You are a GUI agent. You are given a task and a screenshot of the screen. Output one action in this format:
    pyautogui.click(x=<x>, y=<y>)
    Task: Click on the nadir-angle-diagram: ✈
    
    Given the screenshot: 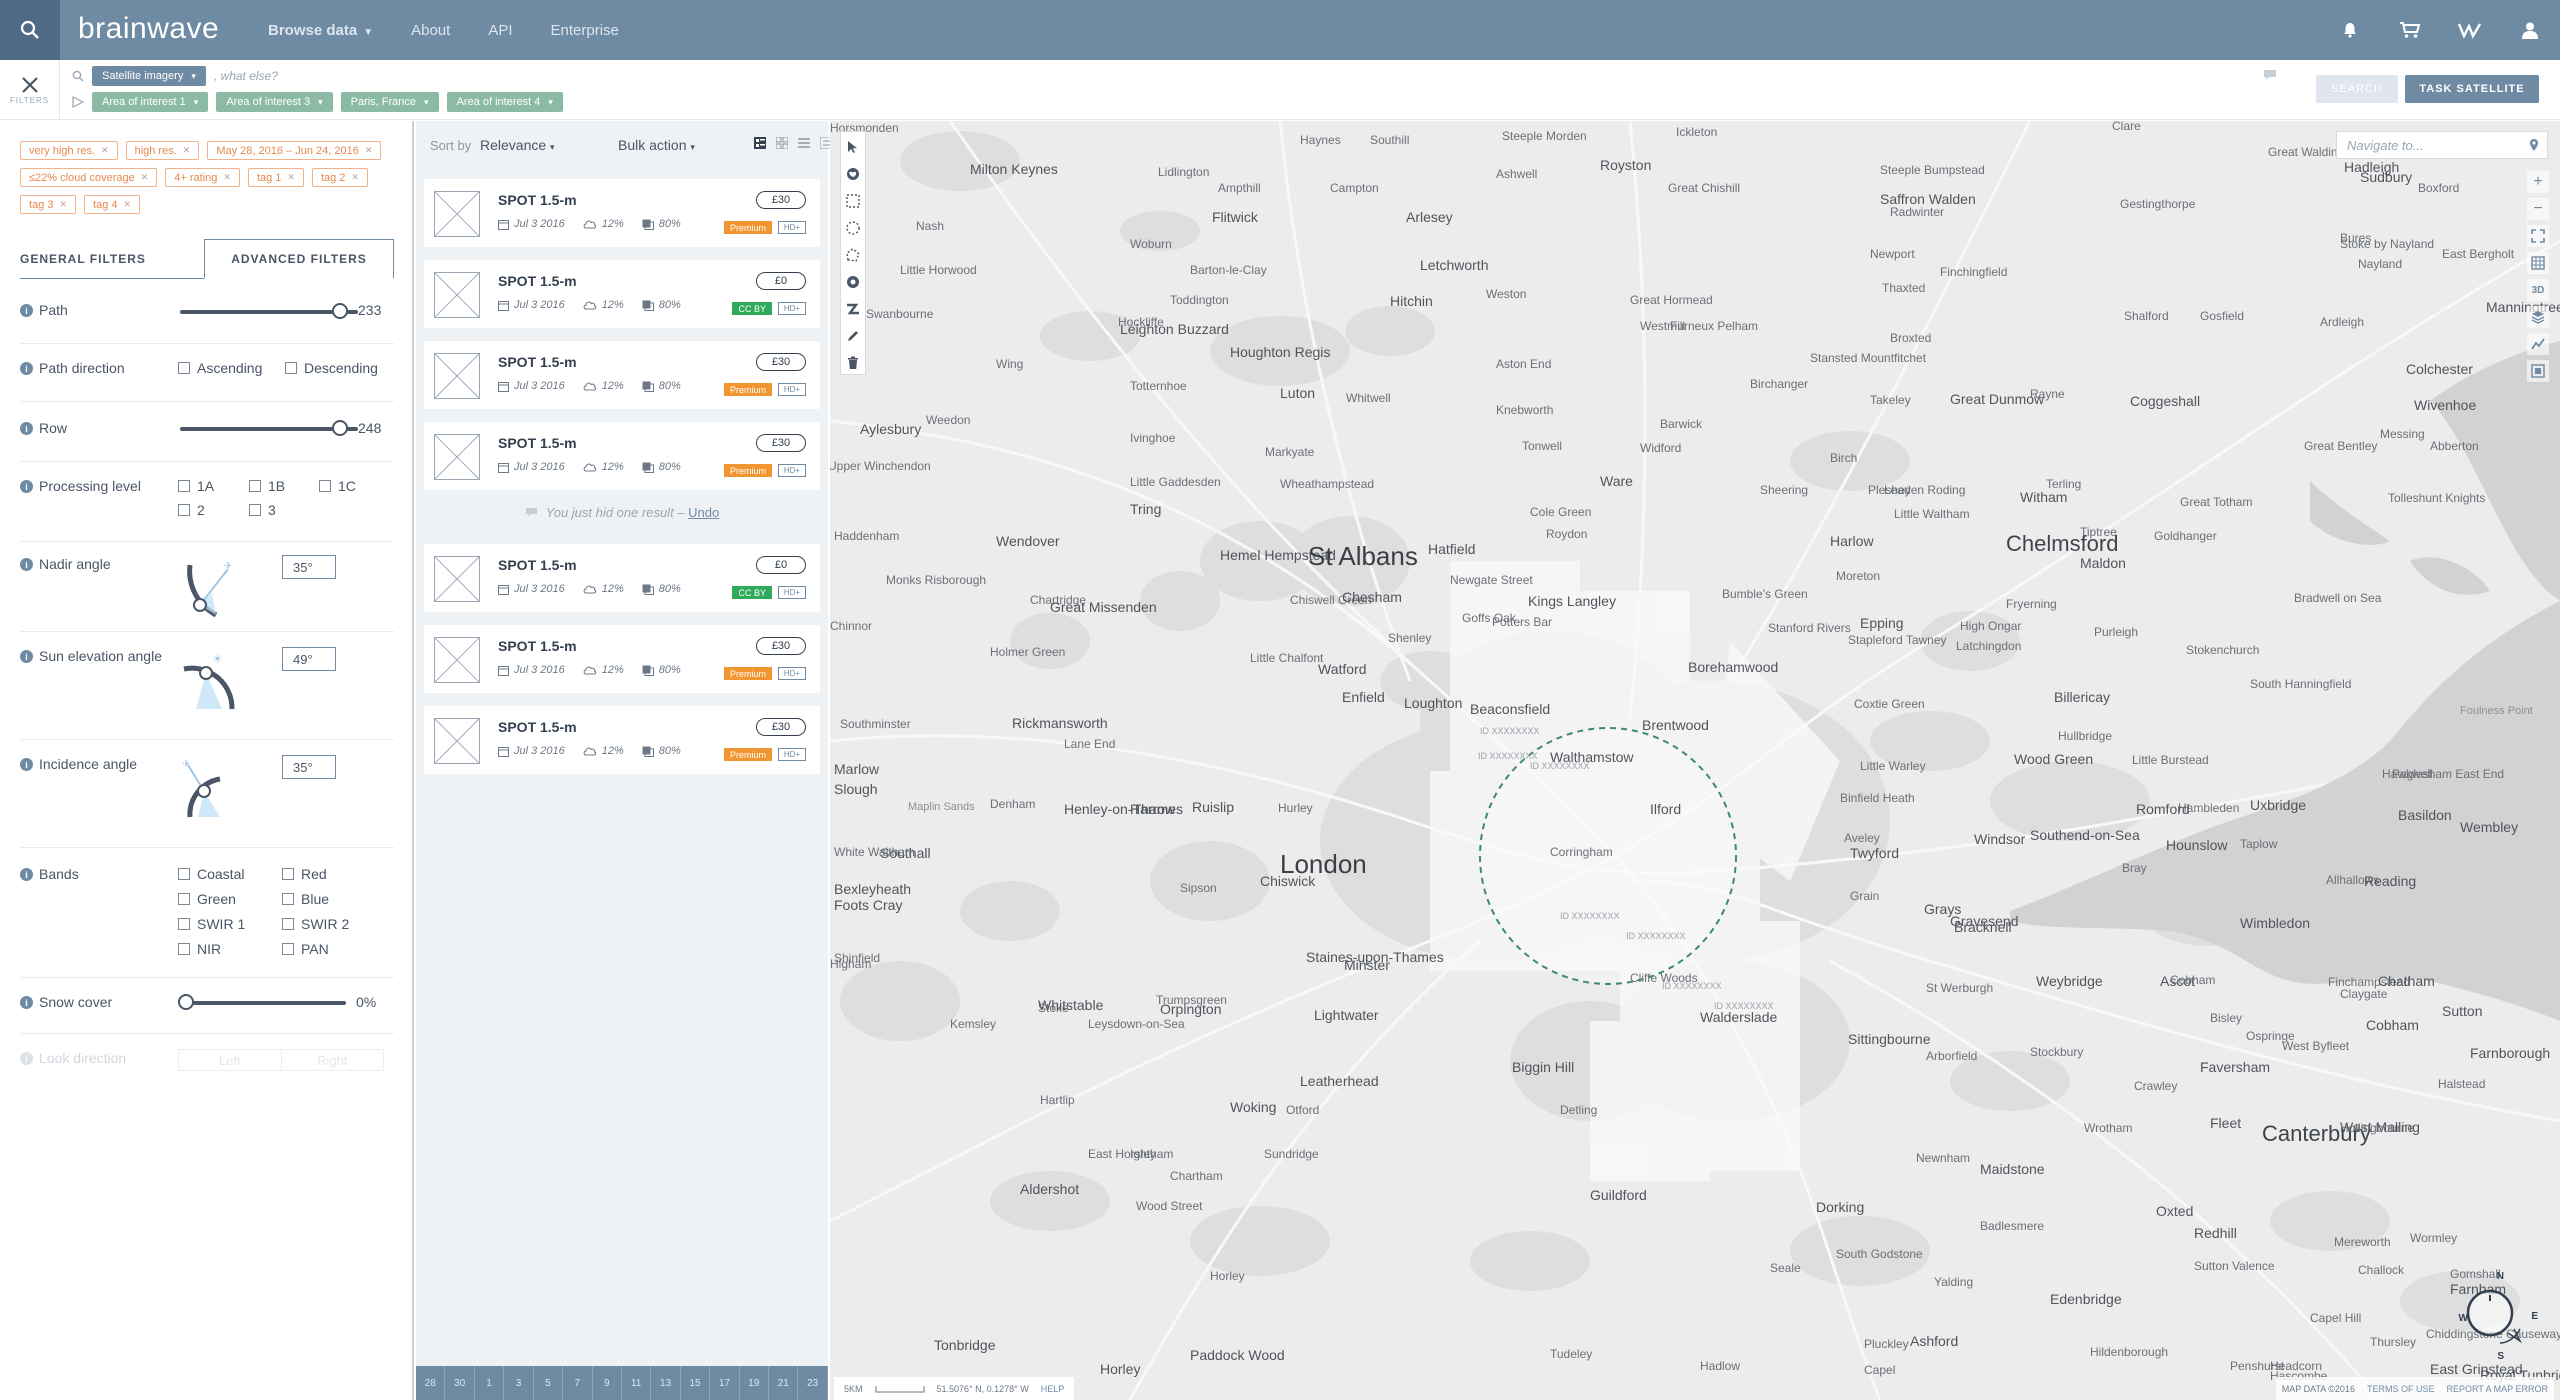 What is the action you would take?
    pyautogui.click(x=213, y=590)
    